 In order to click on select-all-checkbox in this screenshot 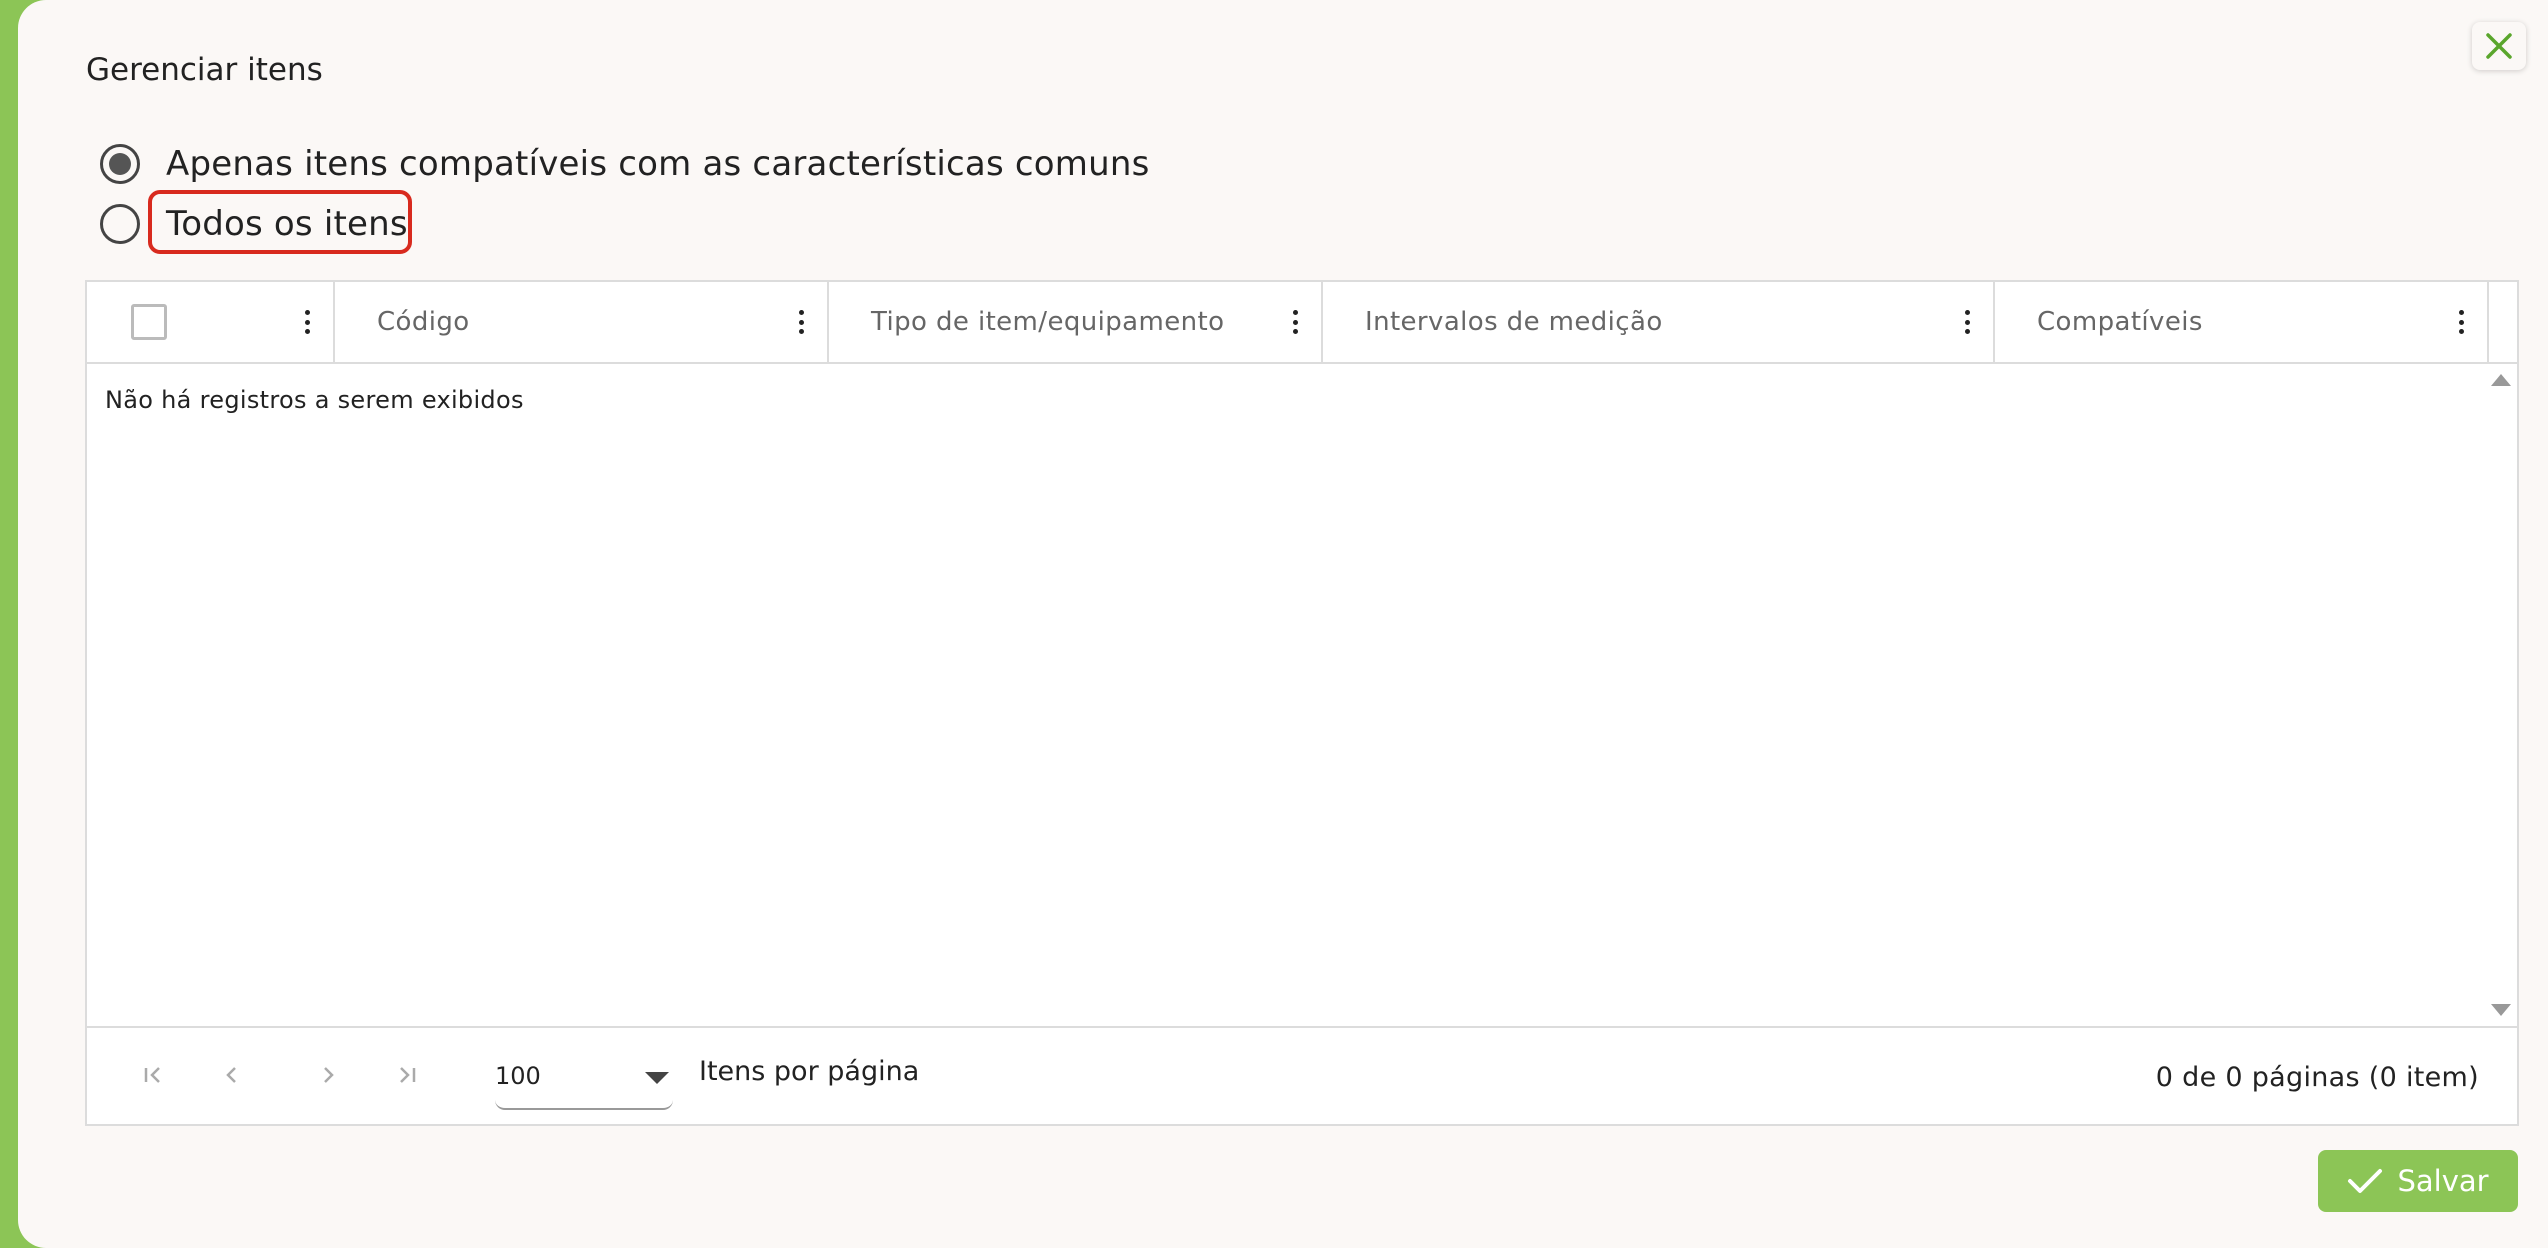, I will do `click(149, 322)`.